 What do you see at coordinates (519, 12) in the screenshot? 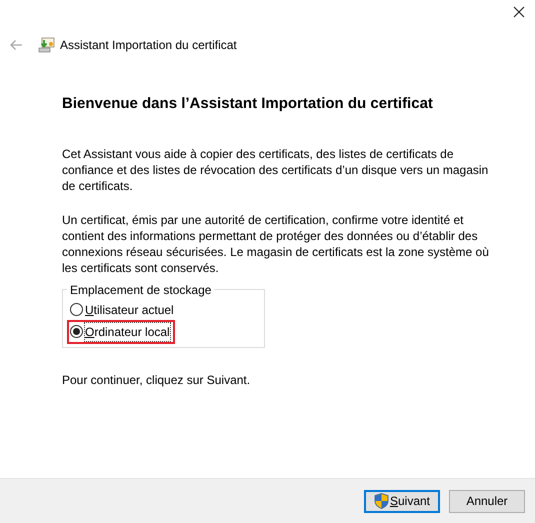
I see `close-icon` at bounding box center [519, 12].